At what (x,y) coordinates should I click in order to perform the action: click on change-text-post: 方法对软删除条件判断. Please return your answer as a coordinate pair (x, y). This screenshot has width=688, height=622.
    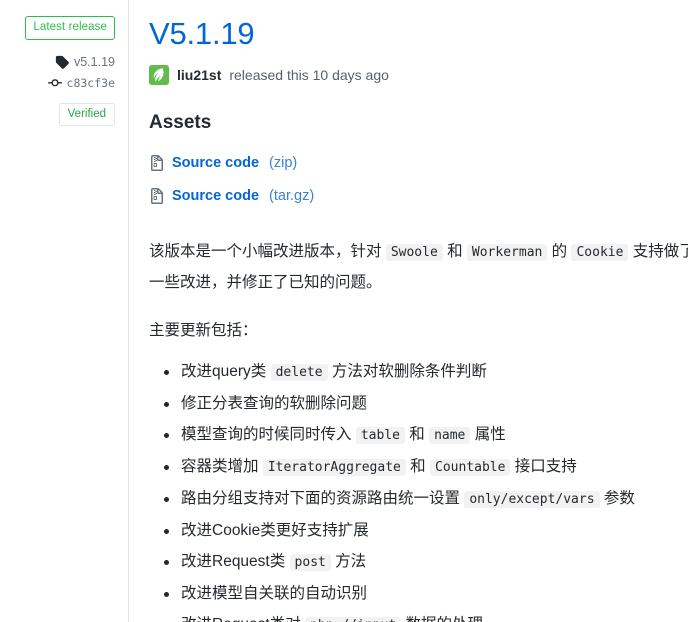
    Looking at the image, I should click on (407, 372).